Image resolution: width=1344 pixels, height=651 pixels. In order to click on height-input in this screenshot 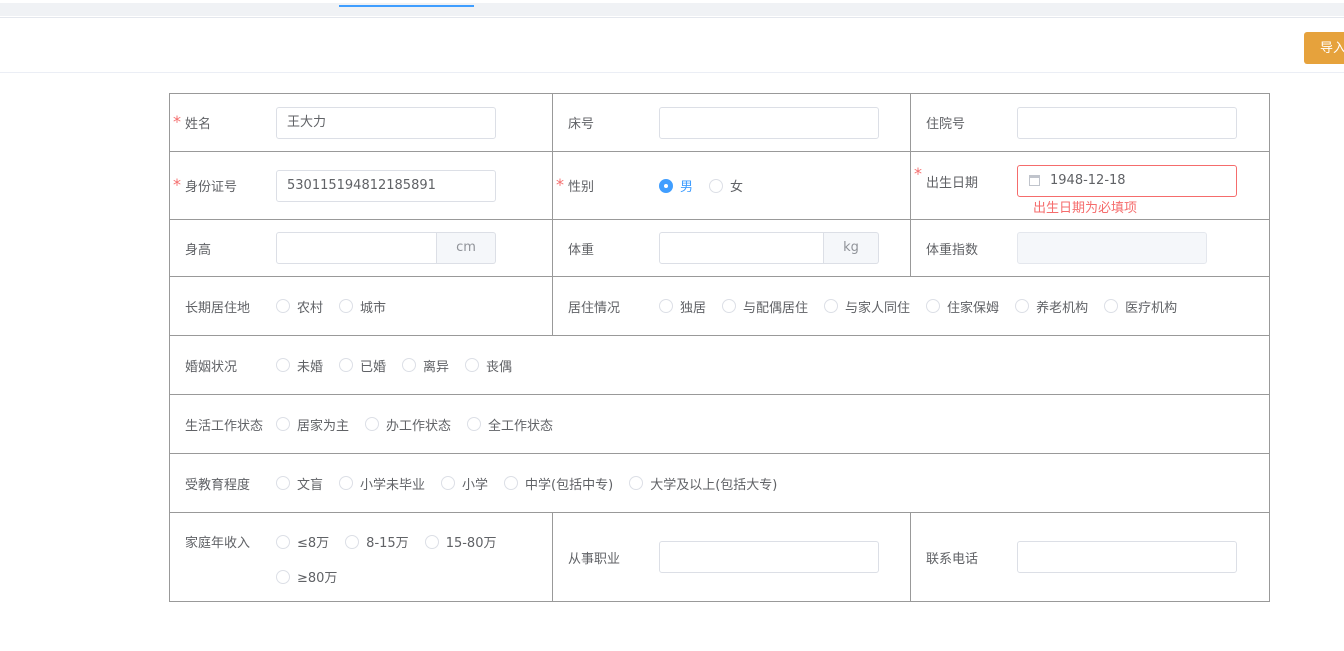, I will do `click(356, 248)`.